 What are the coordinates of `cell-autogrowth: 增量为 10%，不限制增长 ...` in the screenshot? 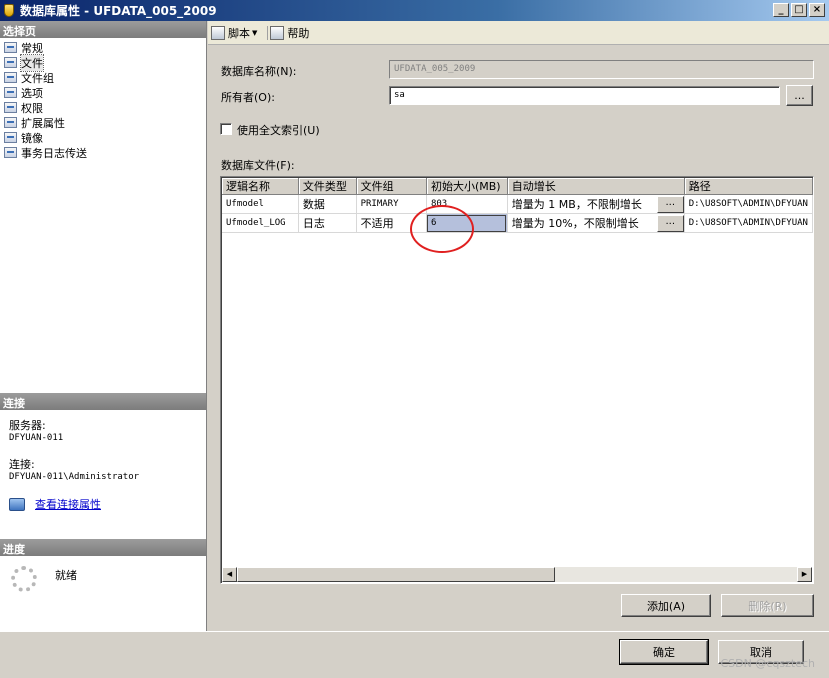 It's located at (596, 223).